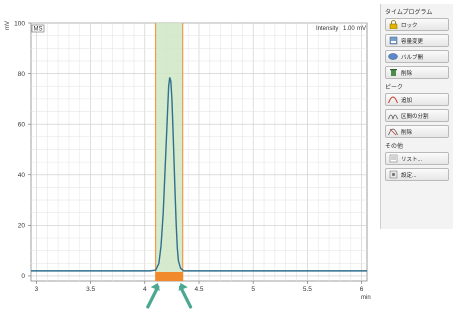 This screenshot has width=454, height=332. I want to click on y-tick-label: 80, so click(22, 74).